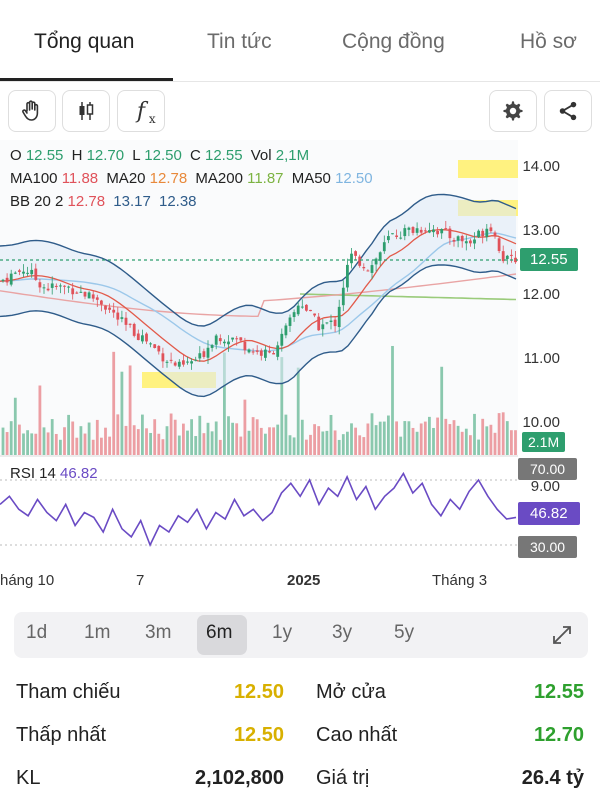 This screenshot has height=800, width=600. What do you see at coordinates (282, 633) in the screenshot?
I see `range-1y: 1y` at bounding box center [282, 633].